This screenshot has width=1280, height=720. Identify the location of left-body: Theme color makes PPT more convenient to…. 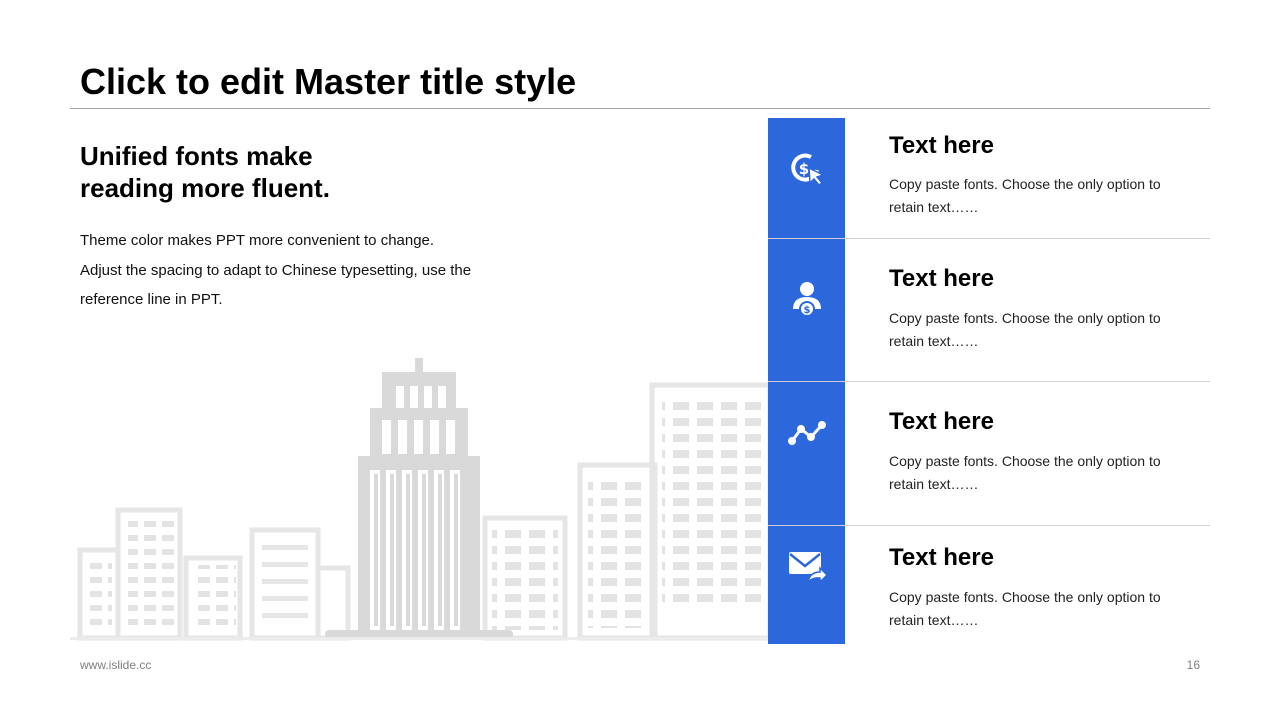
(310, 270).